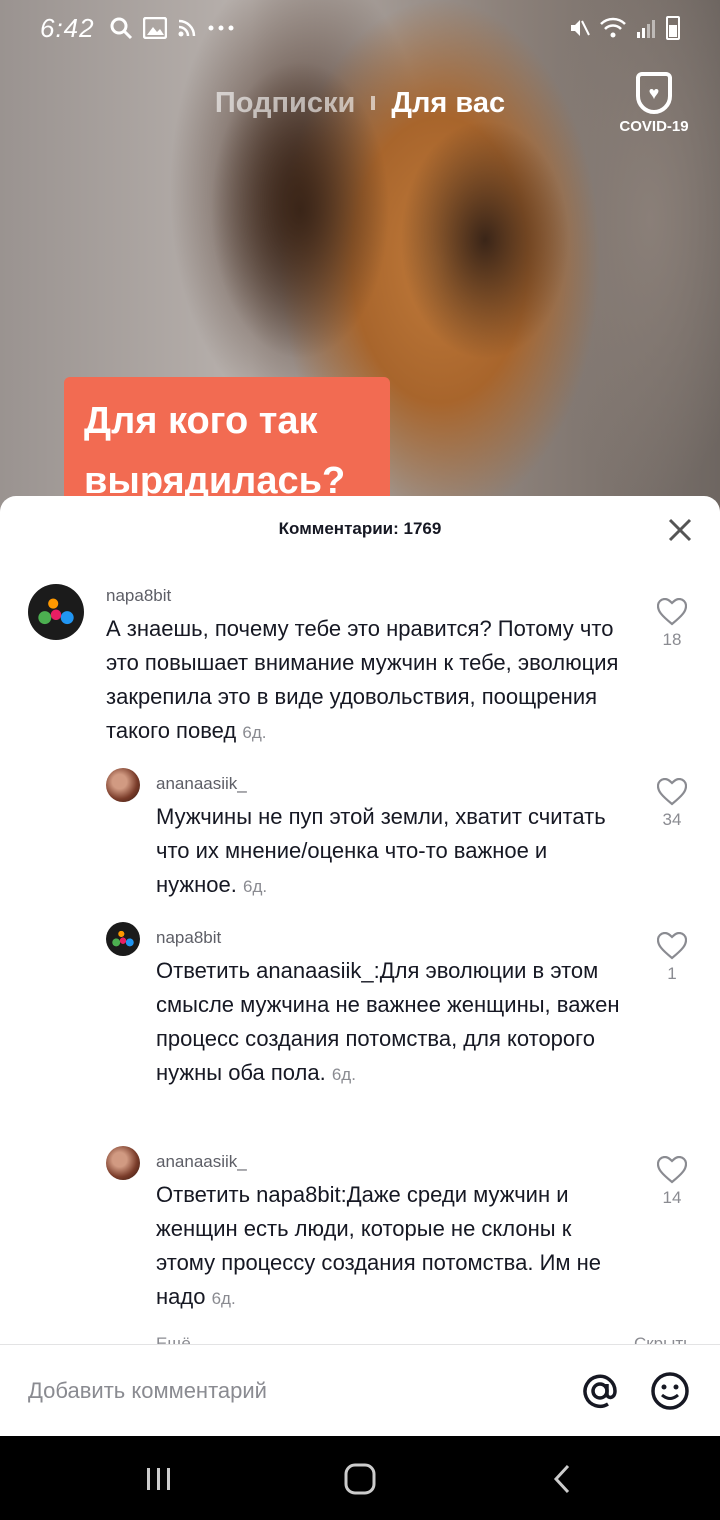  What do you see at coordinates (654, 126) in the screenshot?
I see `covid-label: COVID-19` at bounding box center [654, 126].